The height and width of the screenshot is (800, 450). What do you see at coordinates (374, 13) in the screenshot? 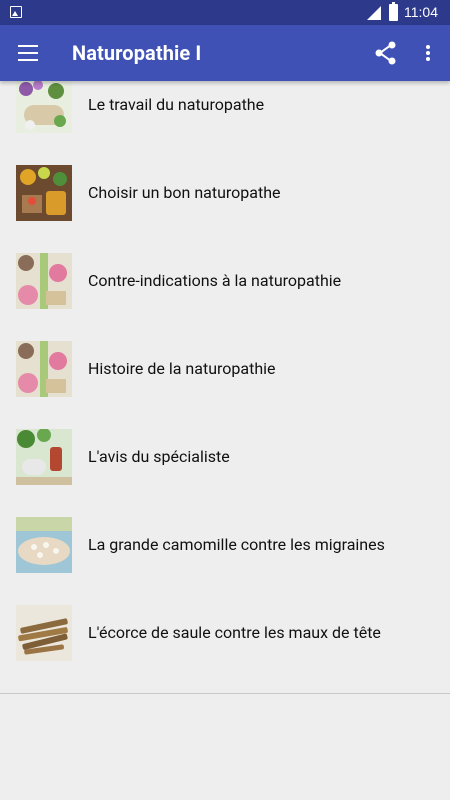
I see `signal-icon` at bounding box center [374, 13].